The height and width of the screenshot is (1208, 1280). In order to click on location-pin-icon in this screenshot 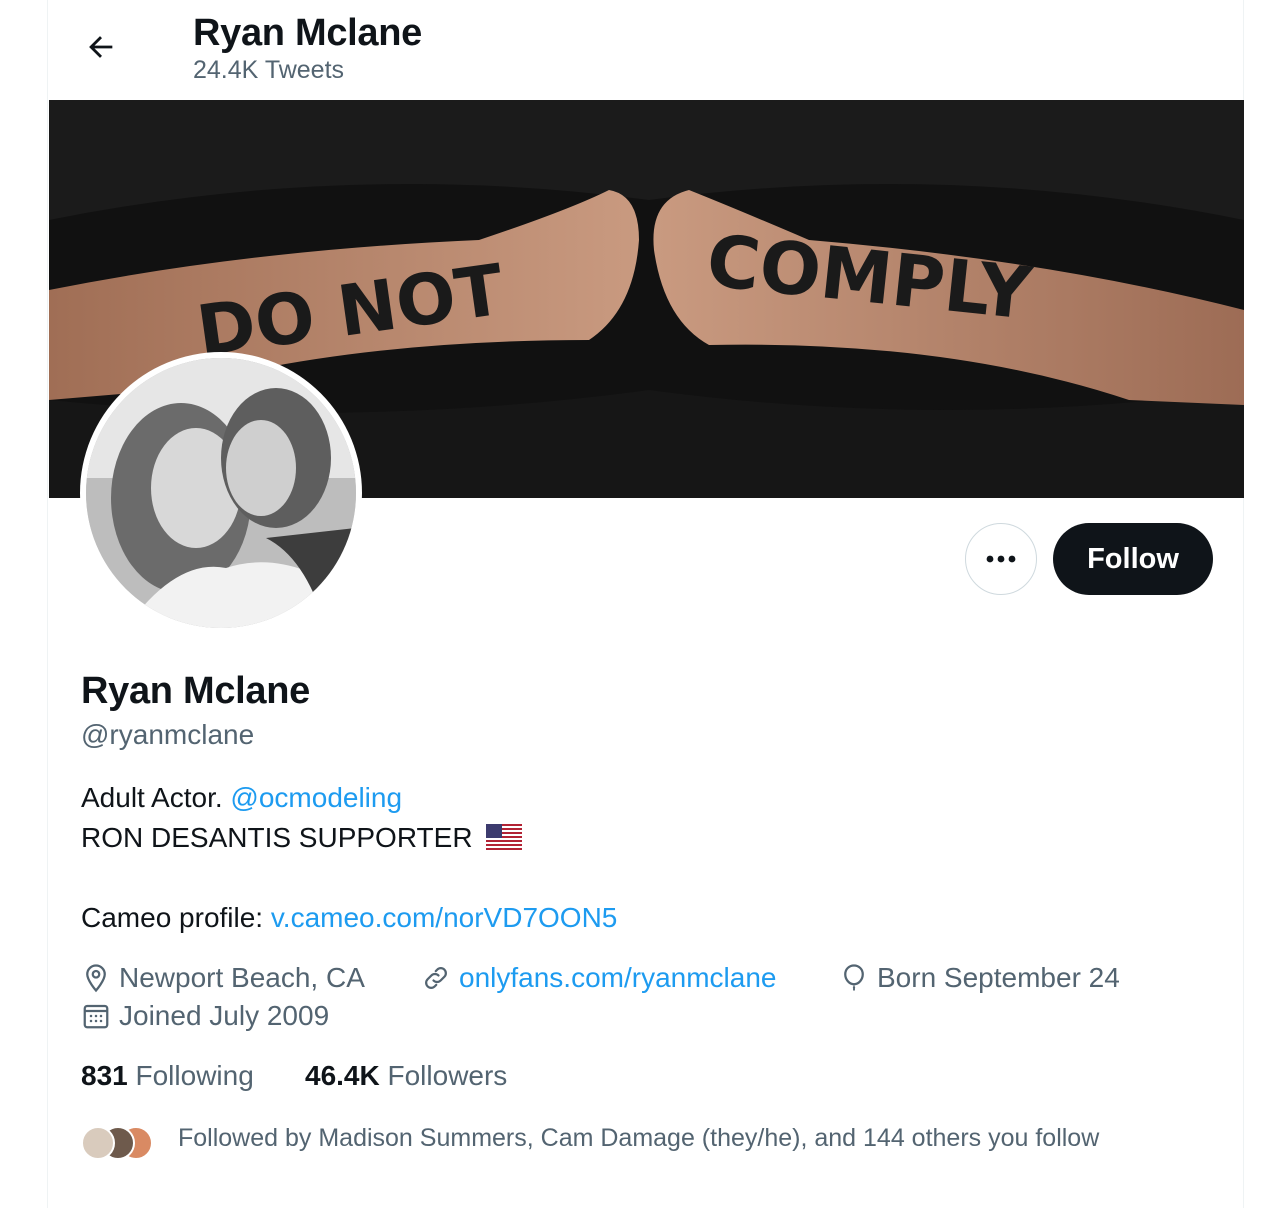, I will do `click(96, 978)`.